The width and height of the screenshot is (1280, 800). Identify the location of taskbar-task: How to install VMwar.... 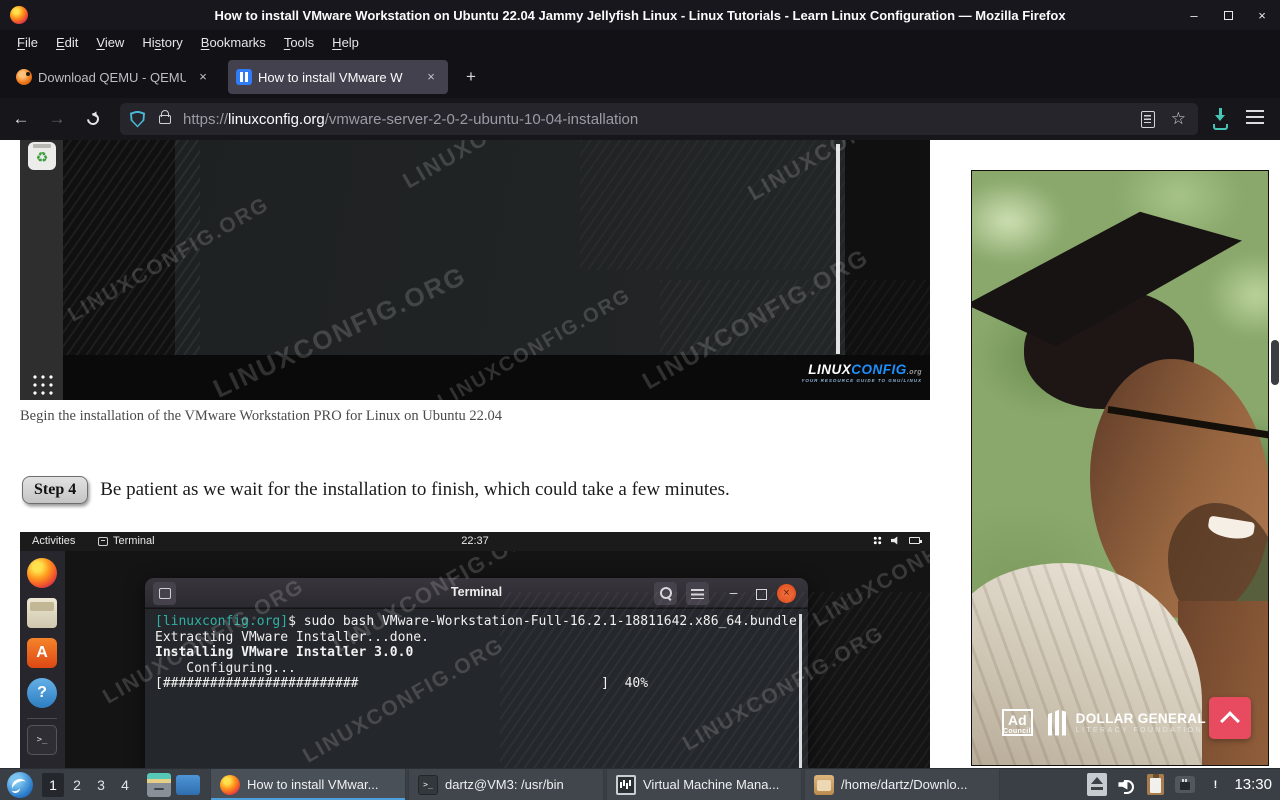
(308, 784).